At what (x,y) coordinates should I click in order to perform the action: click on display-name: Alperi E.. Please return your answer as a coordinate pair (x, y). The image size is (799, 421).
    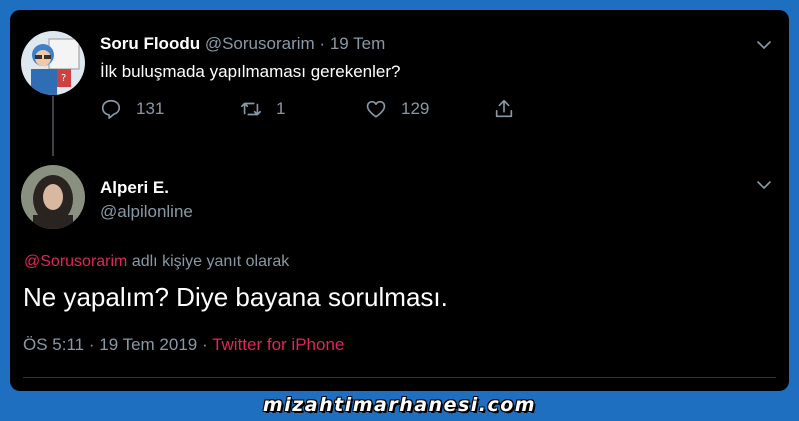
    Looking at the image, I should click on (134, 187).